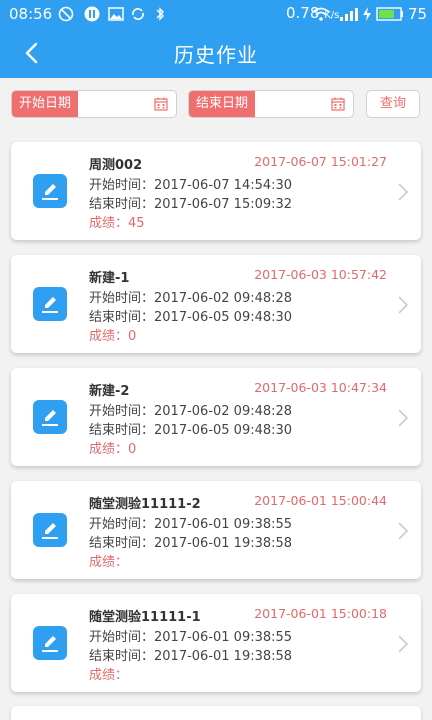 This screenshot has height=720, width=432. What do you see at coordinates (116, 14) in the screenshot?
I see `image-notification-icon` at bounding box center [116, 14].